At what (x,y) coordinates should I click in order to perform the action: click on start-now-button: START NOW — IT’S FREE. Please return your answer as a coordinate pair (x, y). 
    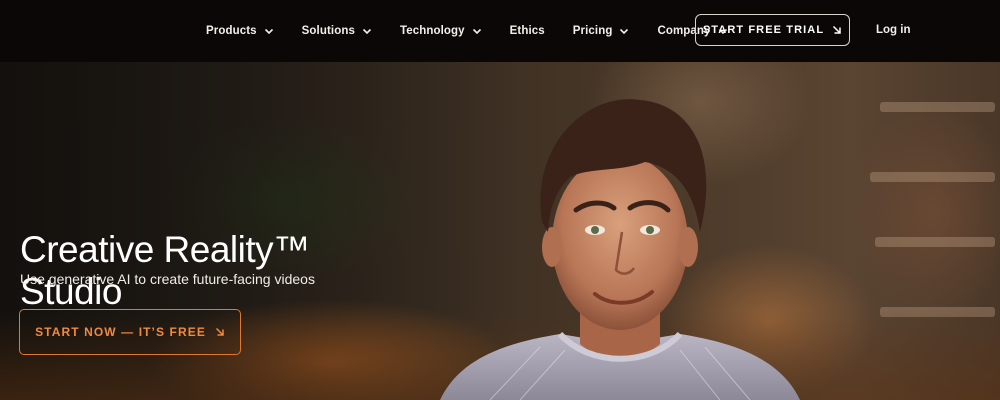
    Looking at the image, I should click on (130, 332).